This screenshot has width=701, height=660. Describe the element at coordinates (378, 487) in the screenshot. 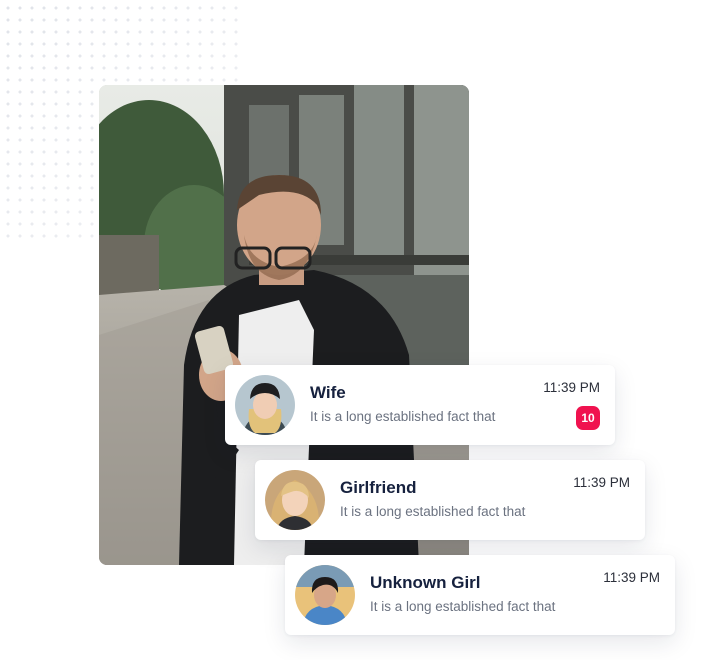

I see `chat-name: Girlfriend` at that location.